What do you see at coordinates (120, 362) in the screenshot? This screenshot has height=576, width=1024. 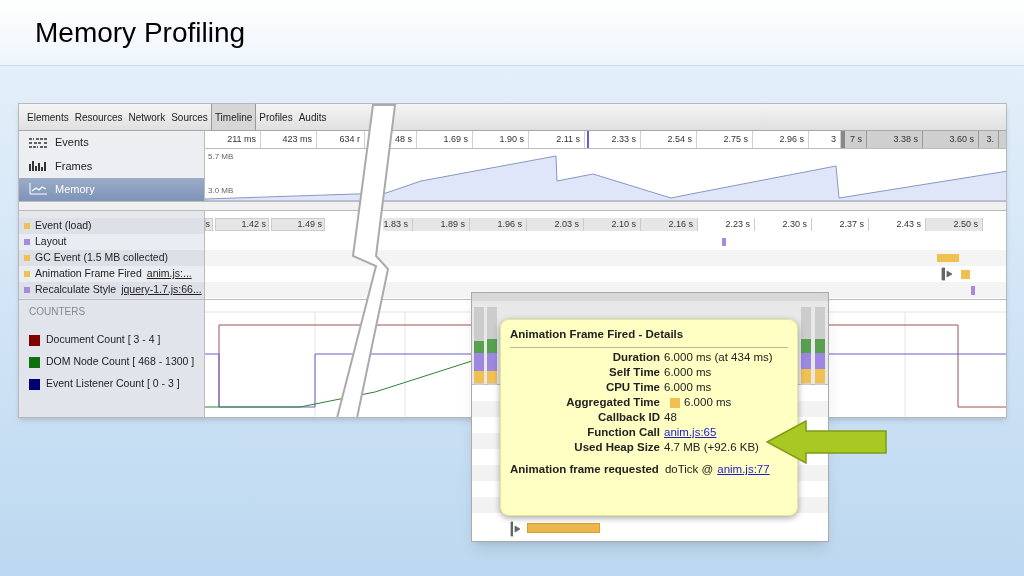 I see `counter-label: DOM Node Count [ 468 - 1300 ]` at bounding box center [120, 362].